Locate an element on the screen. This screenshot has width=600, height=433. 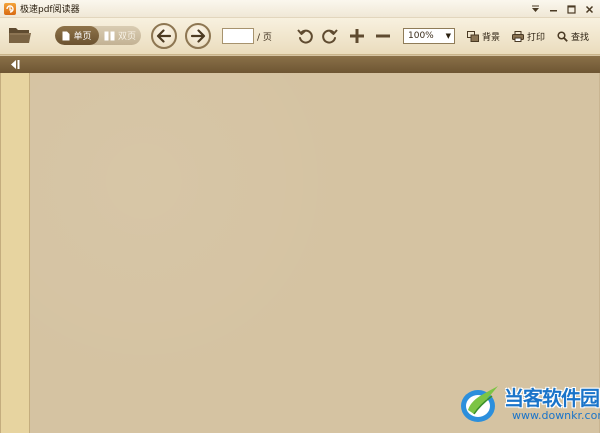
printer-icon is located at coordinates (518, 36).